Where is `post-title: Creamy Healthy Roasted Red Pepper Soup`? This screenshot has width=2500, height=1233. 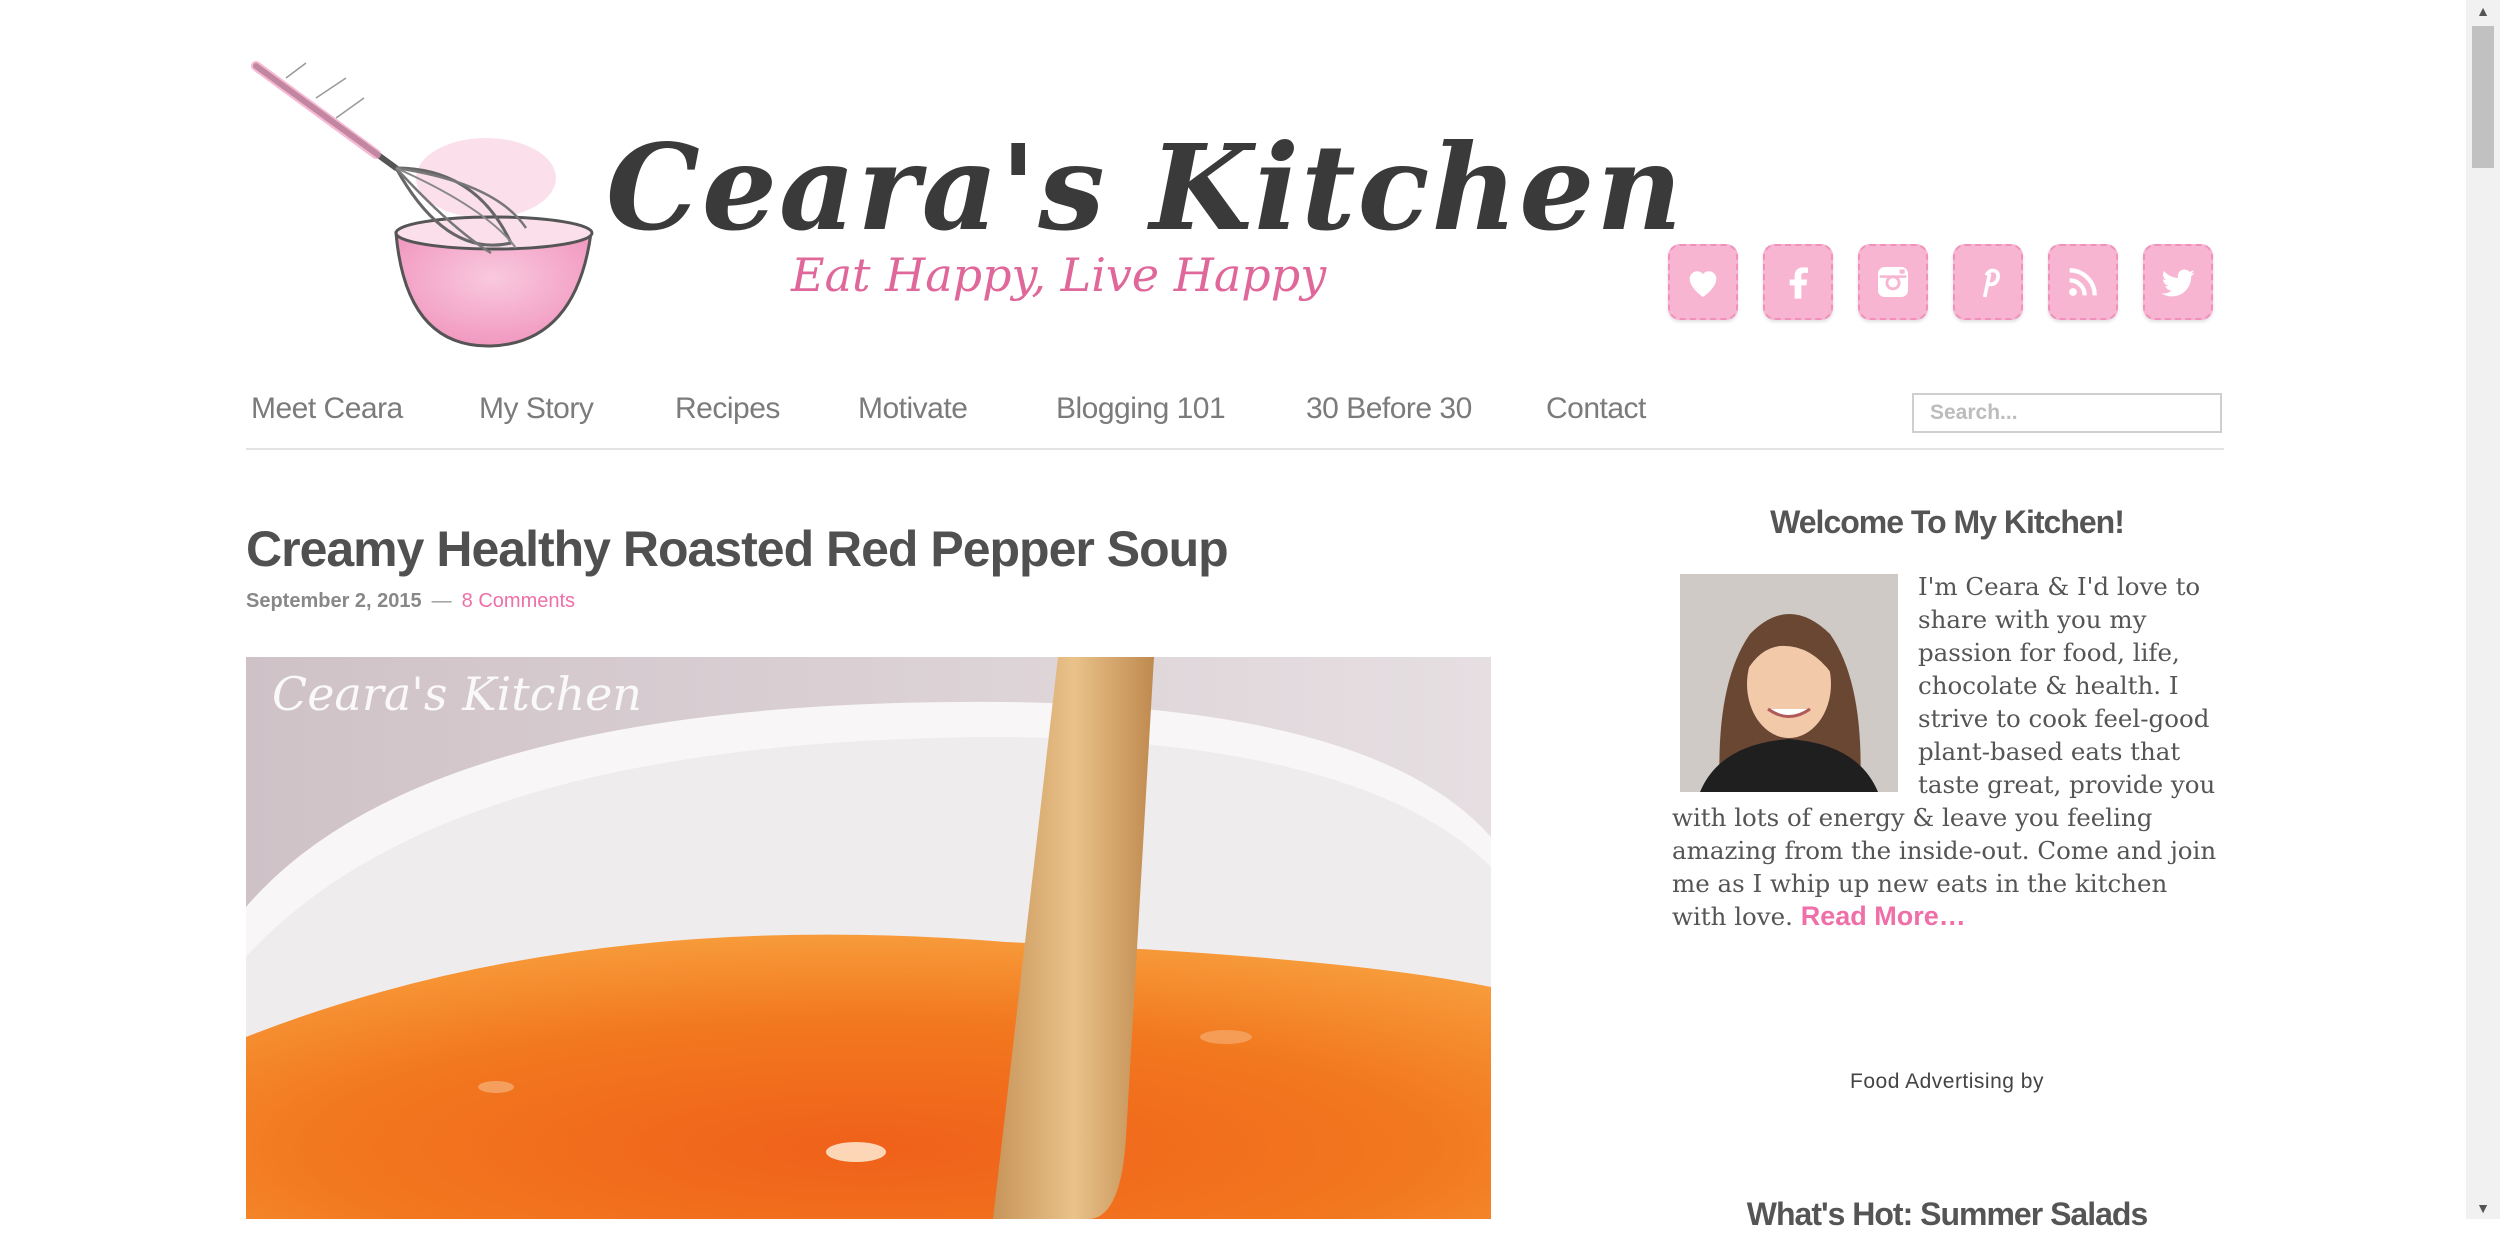 post-title: Creamy Healthy Roasted Red Pepper Soup is located at coordinates (737, 549).